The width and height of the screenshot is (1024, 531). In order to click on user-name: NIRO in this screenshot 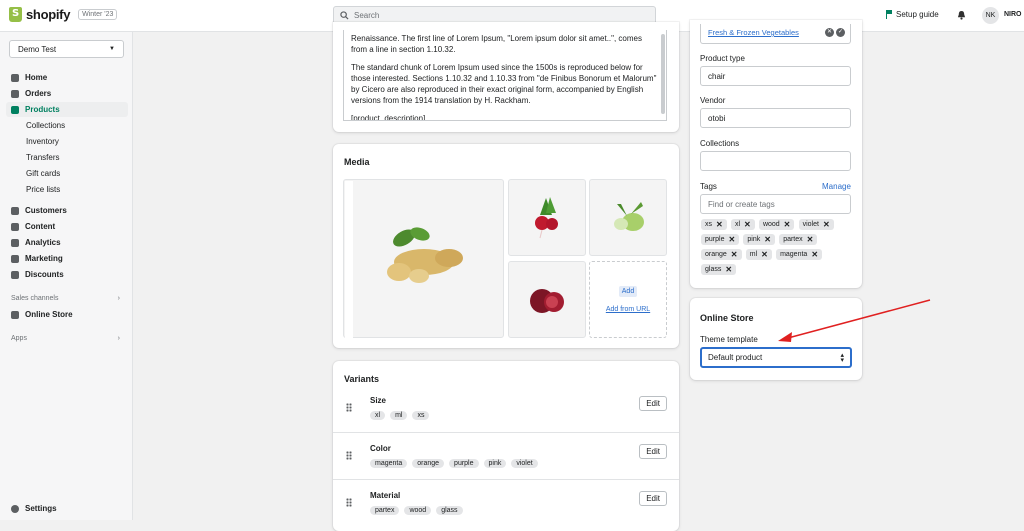, I will do `click(1013, 14)`.